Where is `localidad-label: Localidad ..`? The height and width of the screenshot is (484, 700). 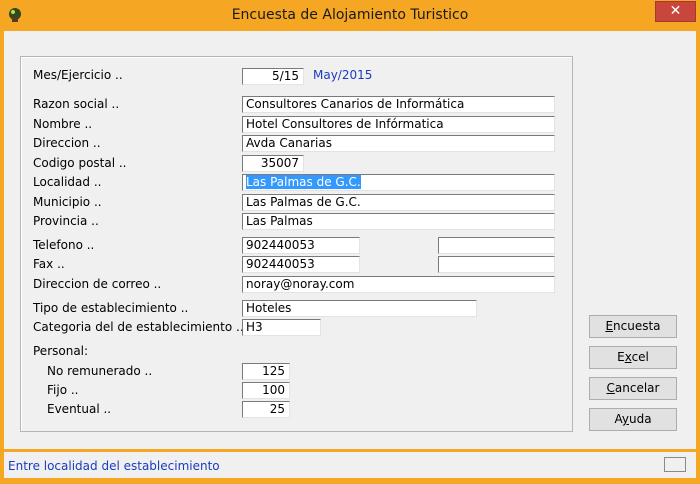 localidad-label: Localidad .. is located at coordinates (67, 182).